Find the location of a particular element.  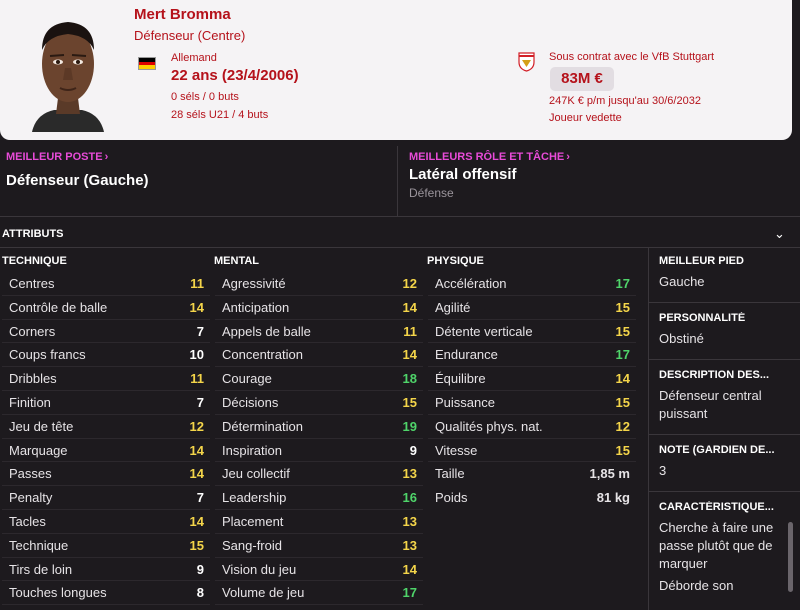

attribute-row: Placement 13 is located at coordinates (319, 522).